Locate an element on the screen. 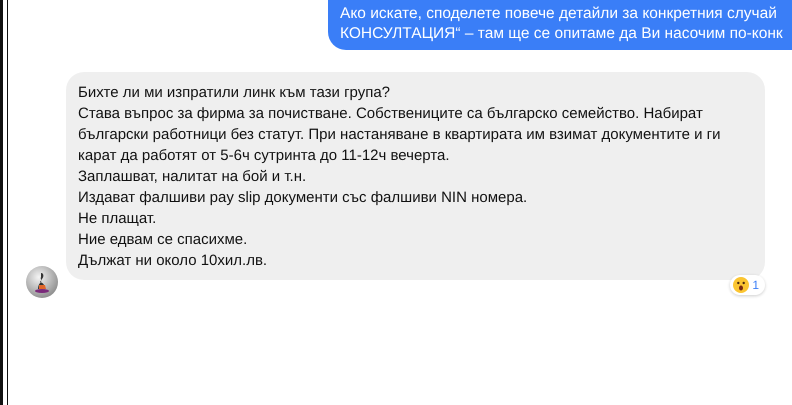  reaction-badge: 1 is located at coordinates (747, 285).